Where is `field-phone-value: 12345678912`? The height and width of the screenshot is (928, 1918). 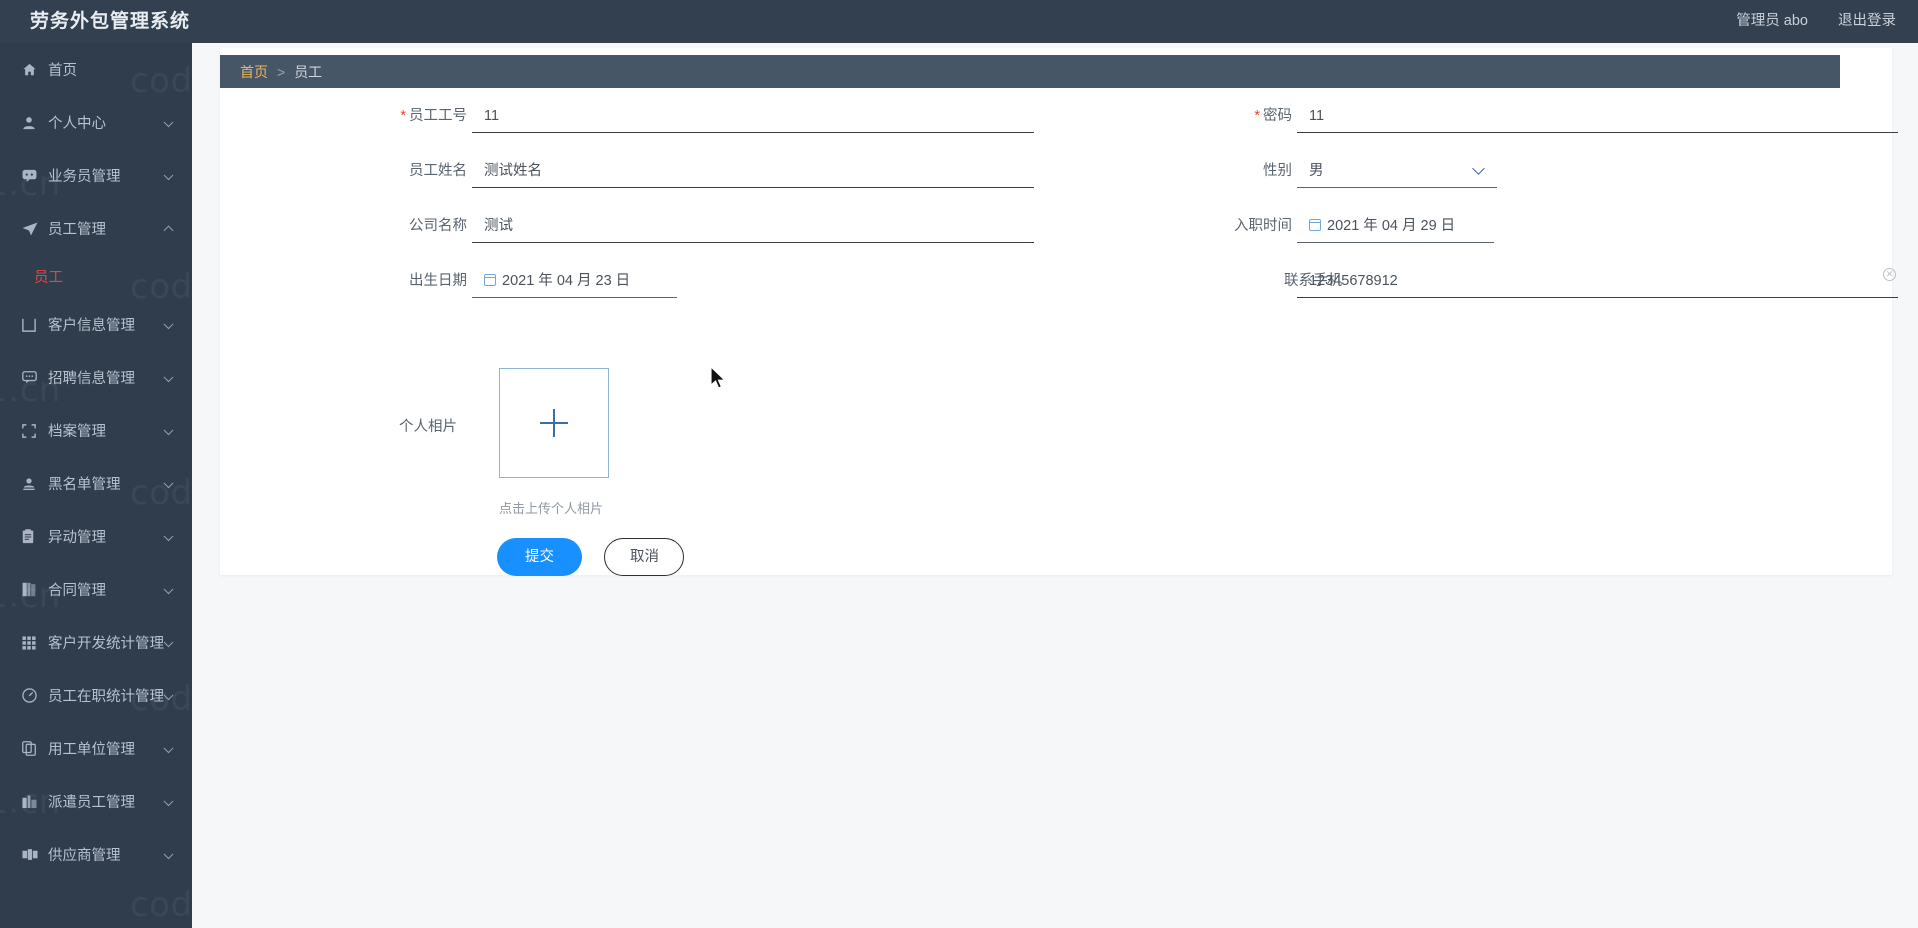
field-phone-value: 12345678912 is located at coordinates (1353, 281).